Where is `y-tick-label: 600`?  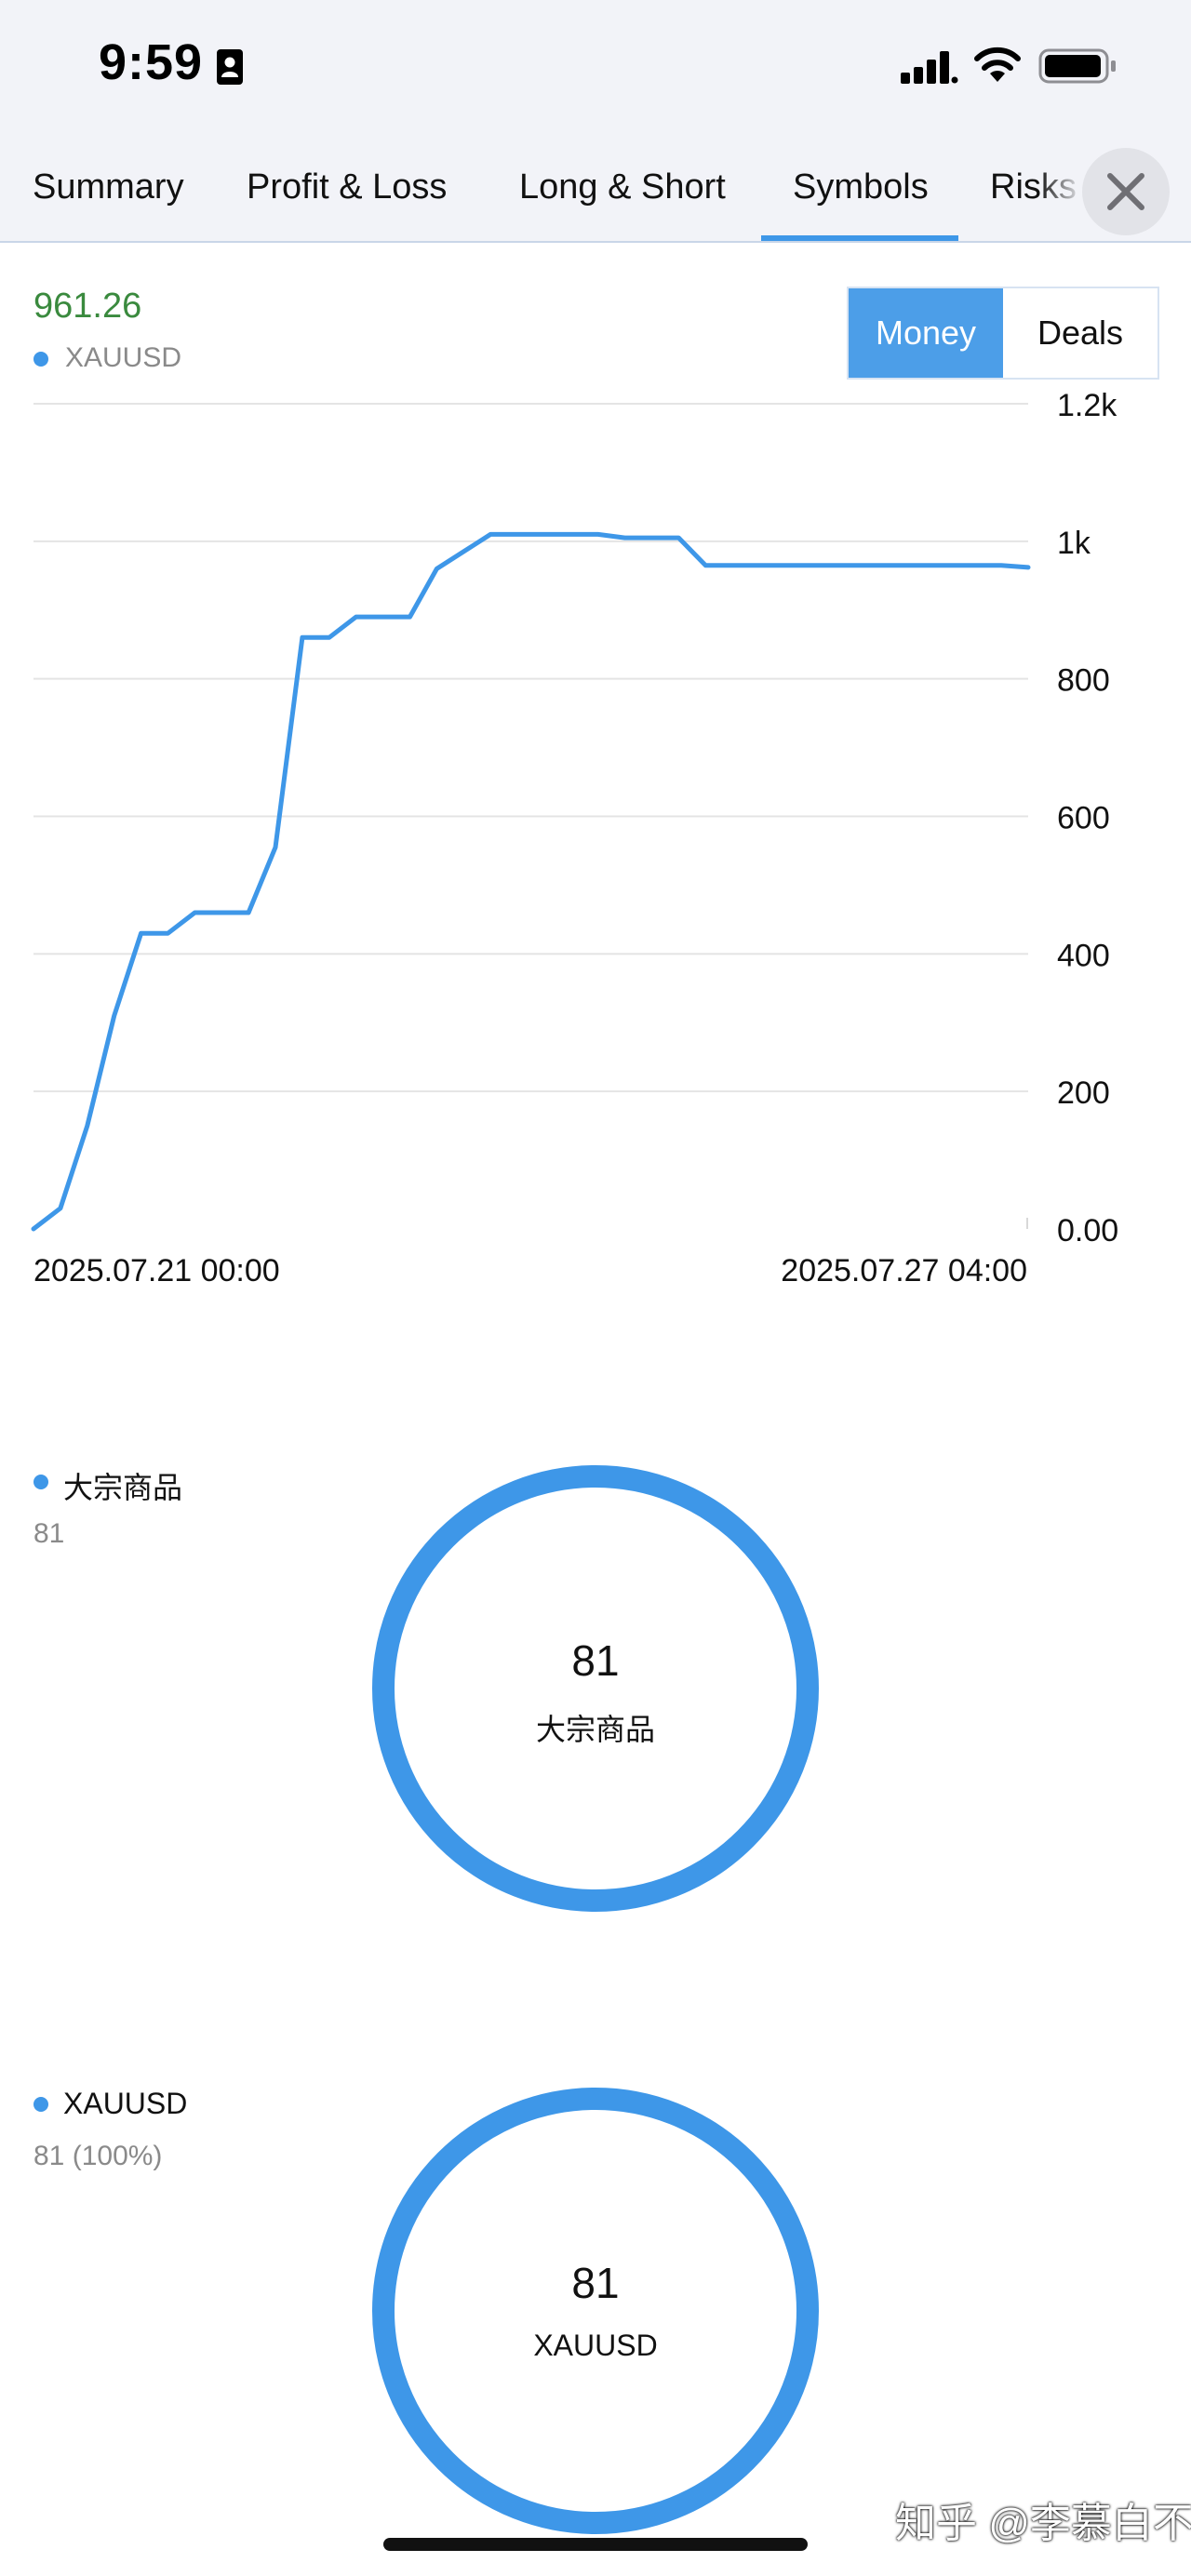 y-tick-label: 600 is located at coordinates (1083, 818).